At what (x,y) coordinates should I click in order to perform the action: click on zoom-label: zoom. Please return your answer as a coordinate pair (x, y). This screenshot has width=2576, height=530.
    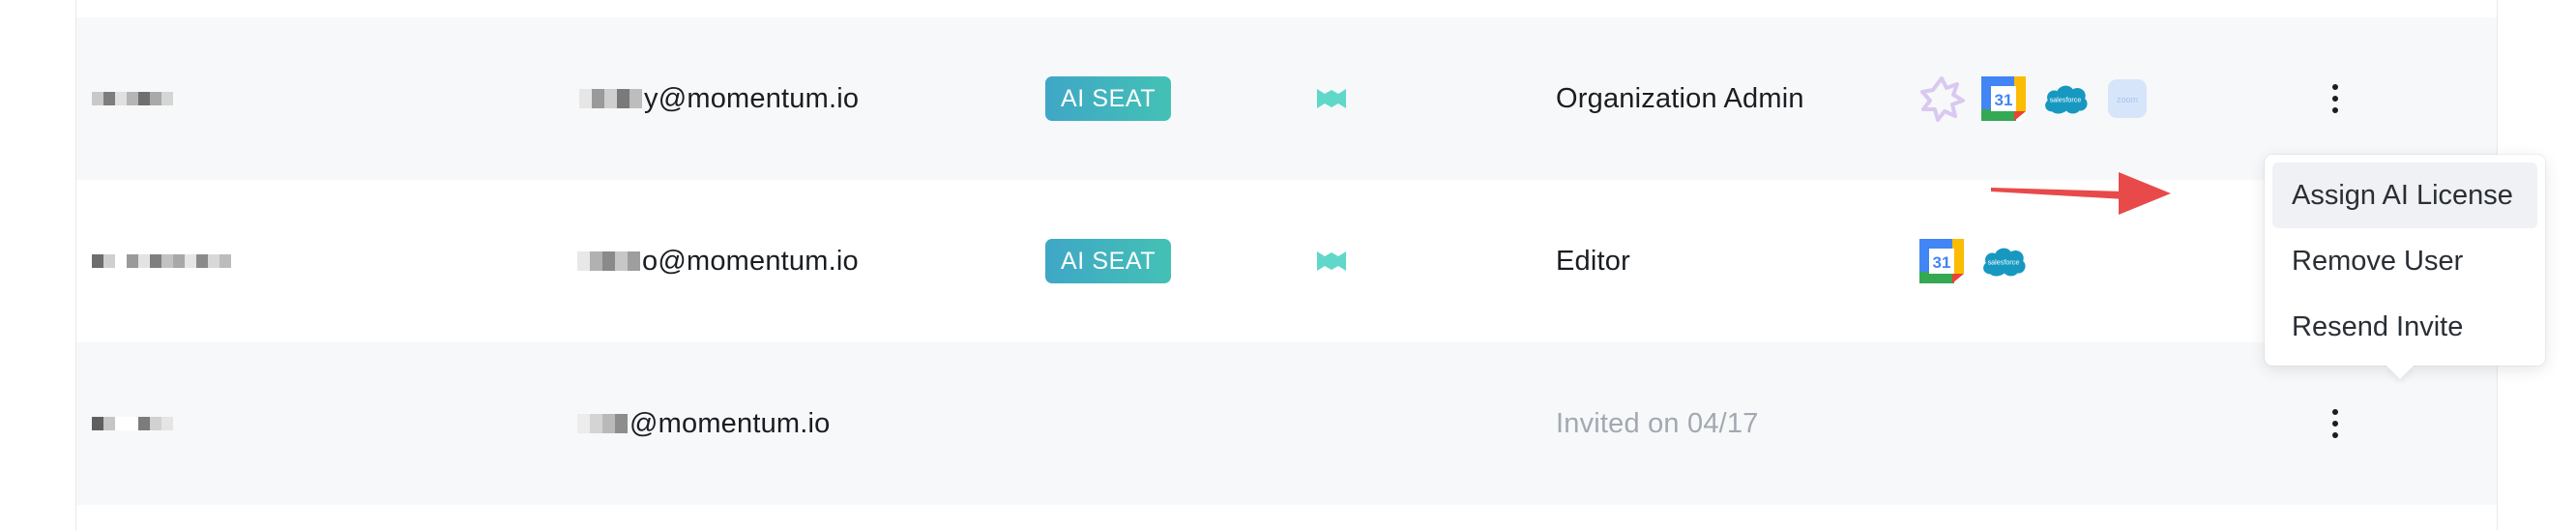
    Looking at the image, I should click on (2127, 99).